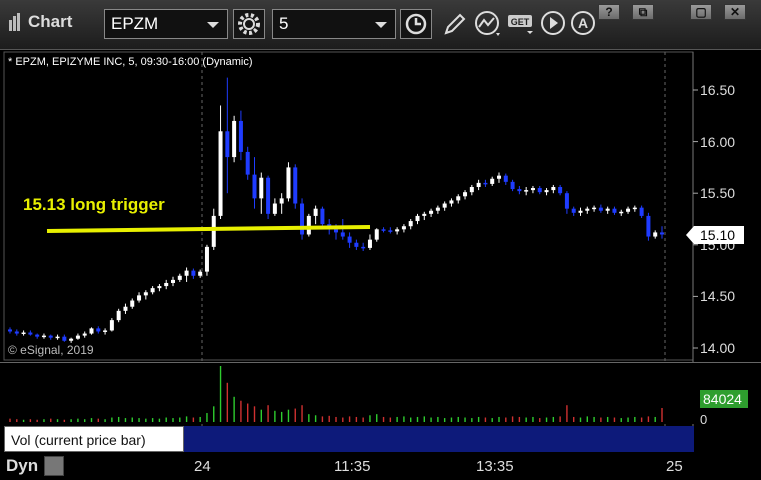 This screenshot has height=480, width=761. I want to click on lock-icon, so click(54, 466).